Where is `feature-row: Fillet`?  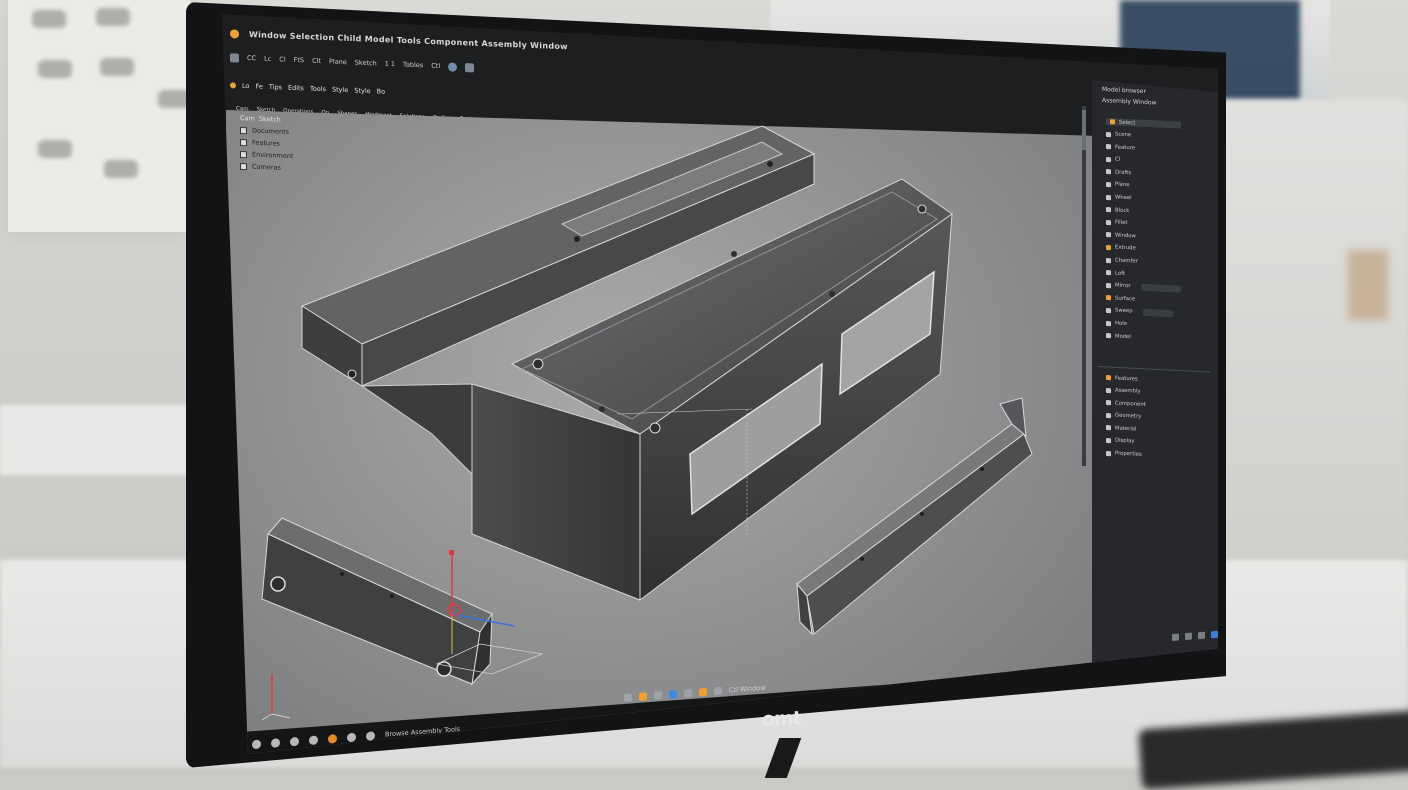
feature-row: Fillet is located at coordinates (1143, 224).